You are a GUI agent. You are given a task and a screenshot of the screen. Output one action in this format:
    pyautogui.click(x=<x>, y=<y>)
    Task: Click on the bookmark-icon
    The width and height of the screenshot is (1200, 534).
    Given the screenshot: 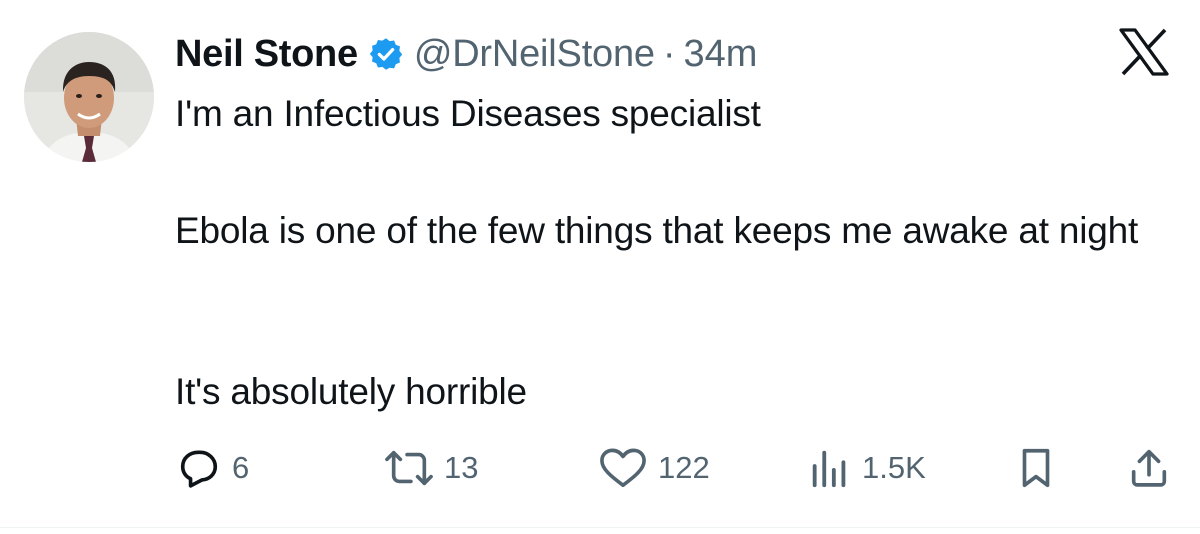 What is the action you would take?
    pyautogui.click(x=1036, y=468)
    